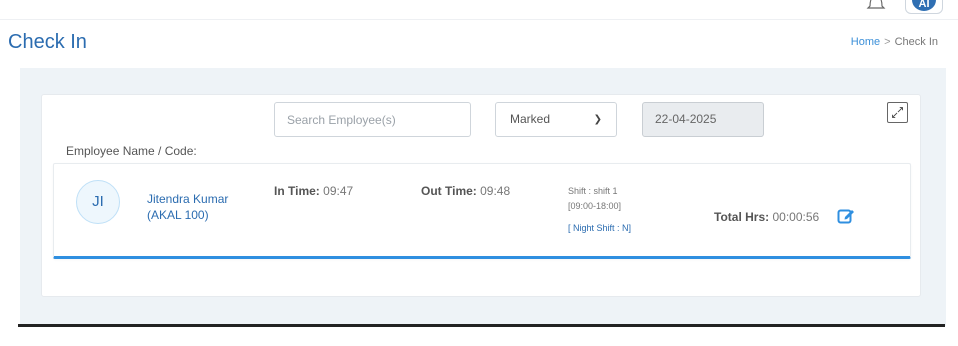 The height and width of the screenshot is (346, 958). Describe the element at coordinates (595, 206) in the screenshot. I see `shift-hours: [09:00-18:00]` at that location.